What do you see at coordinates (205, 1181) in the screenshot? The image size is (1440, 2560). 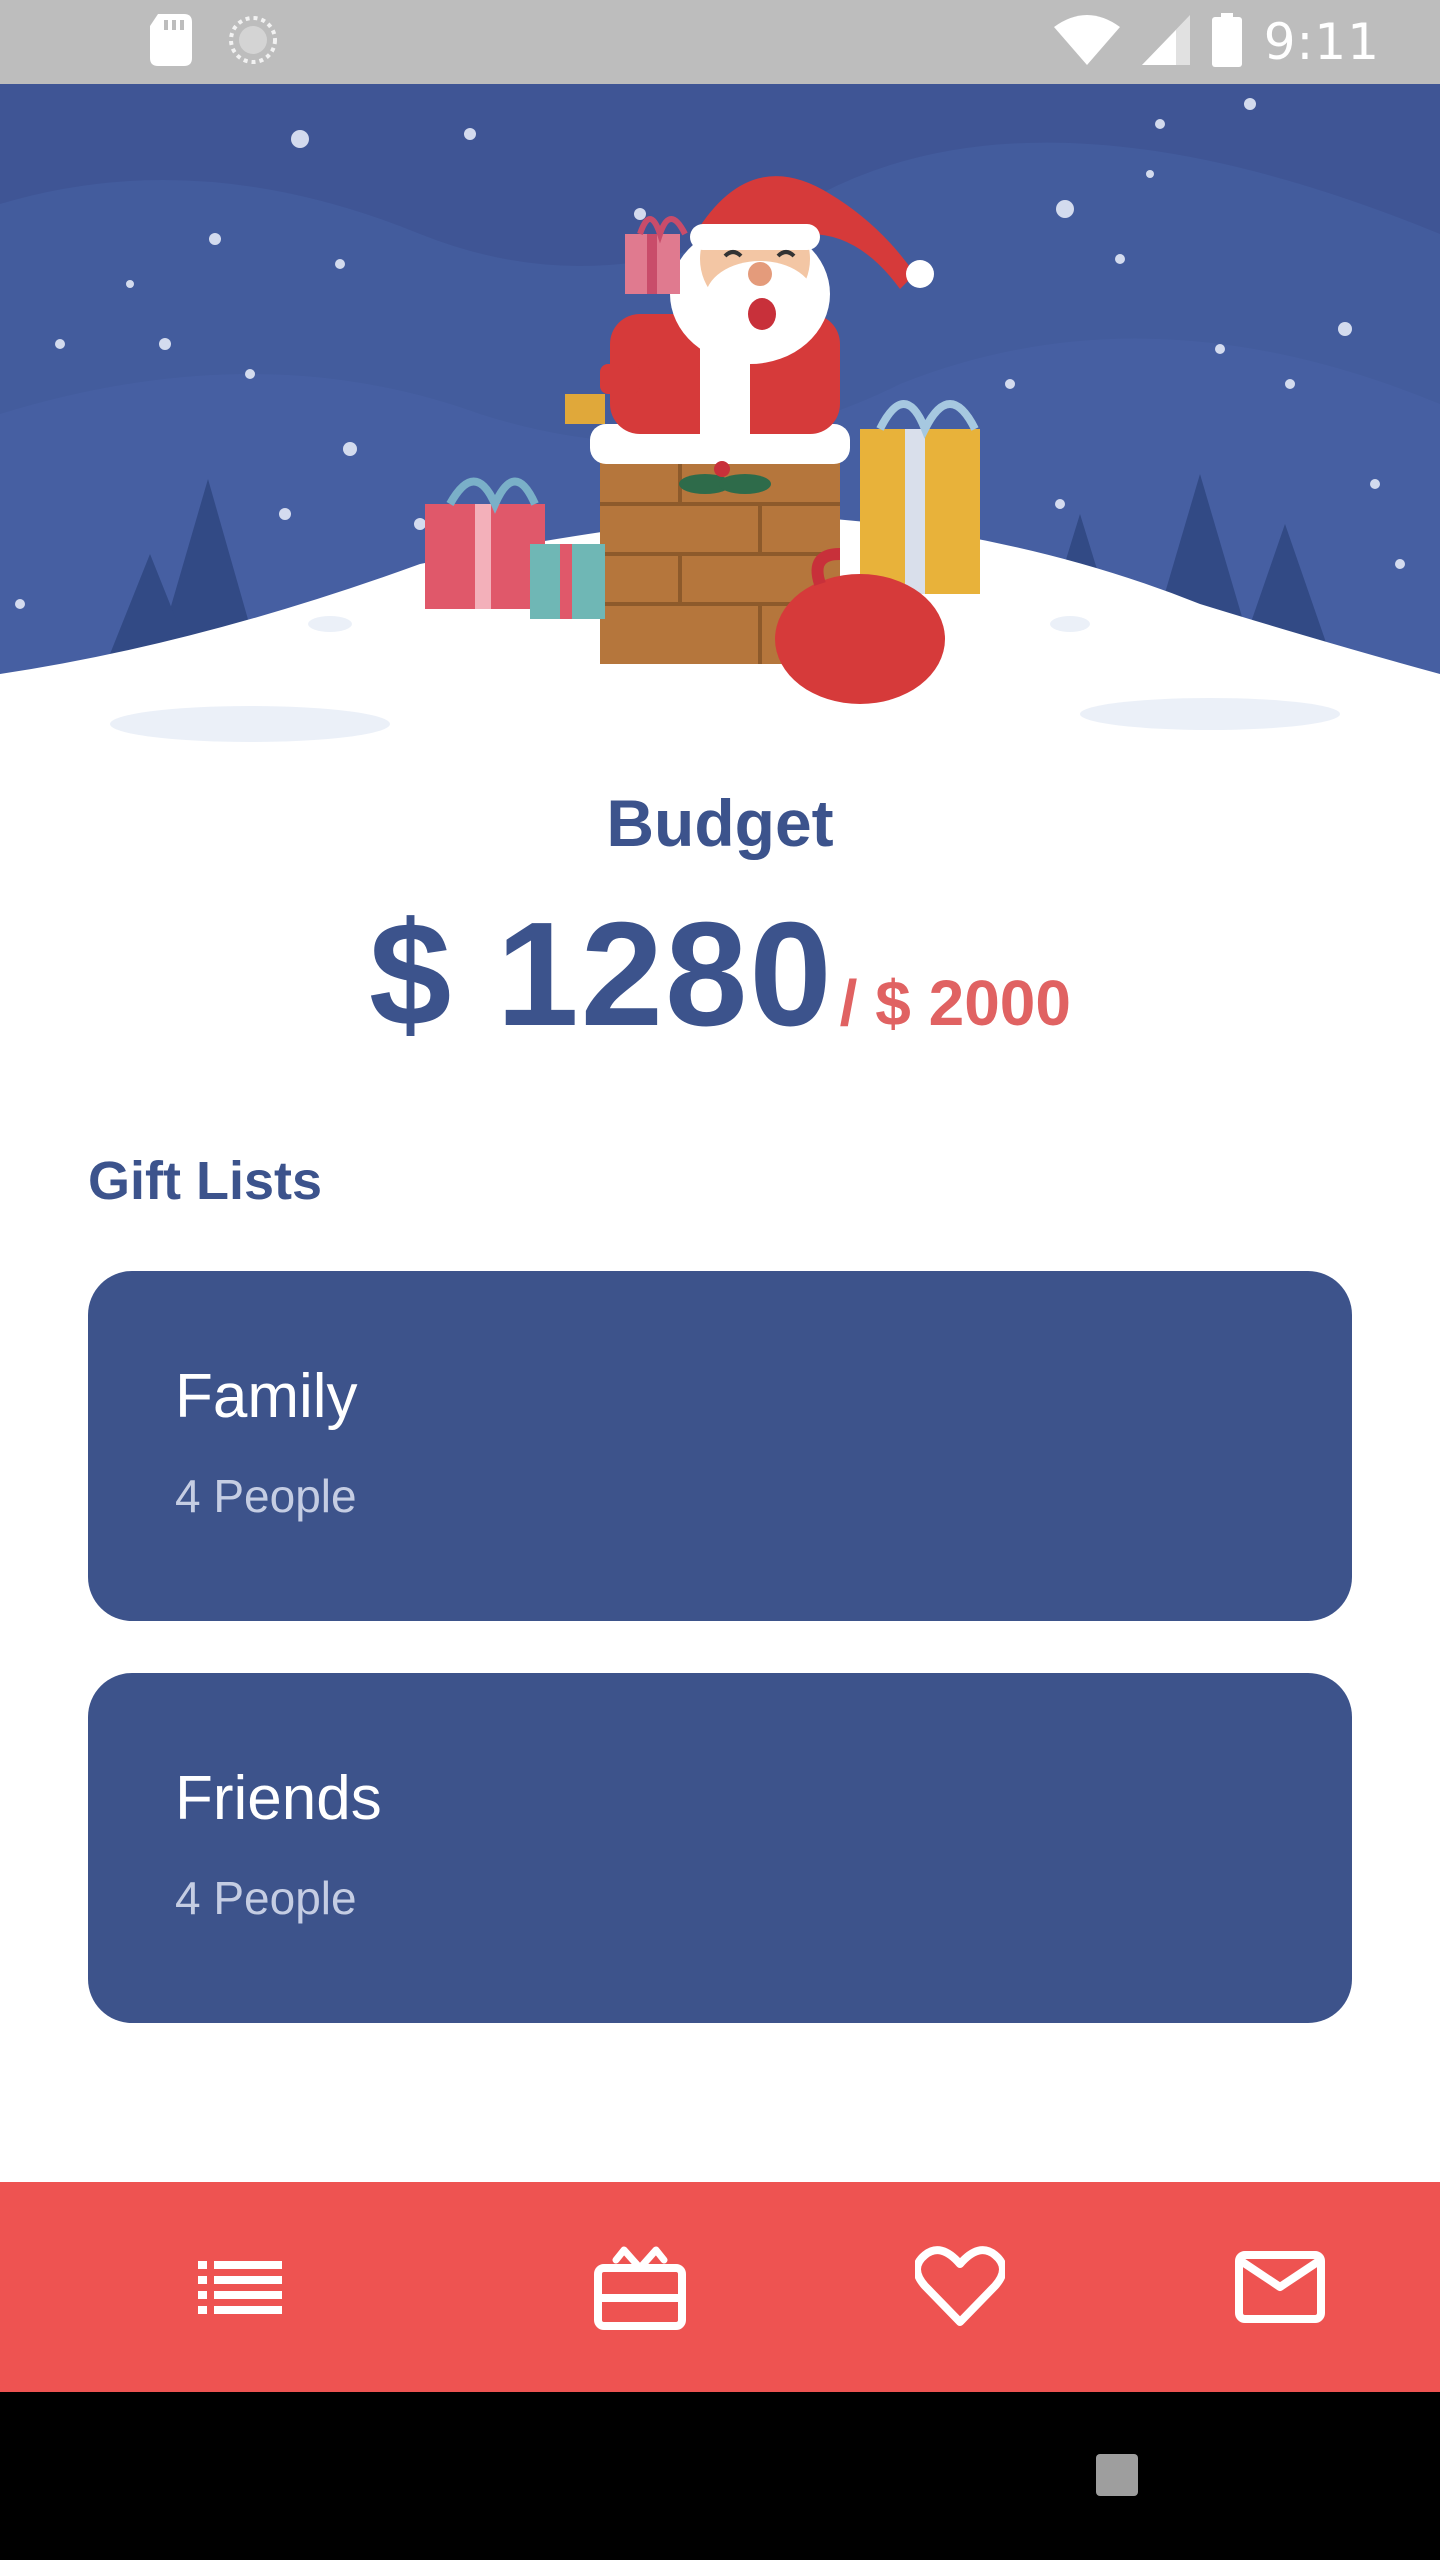 I see `gift-lists-title: Gift Lists` at bounding box center [205, 1181].